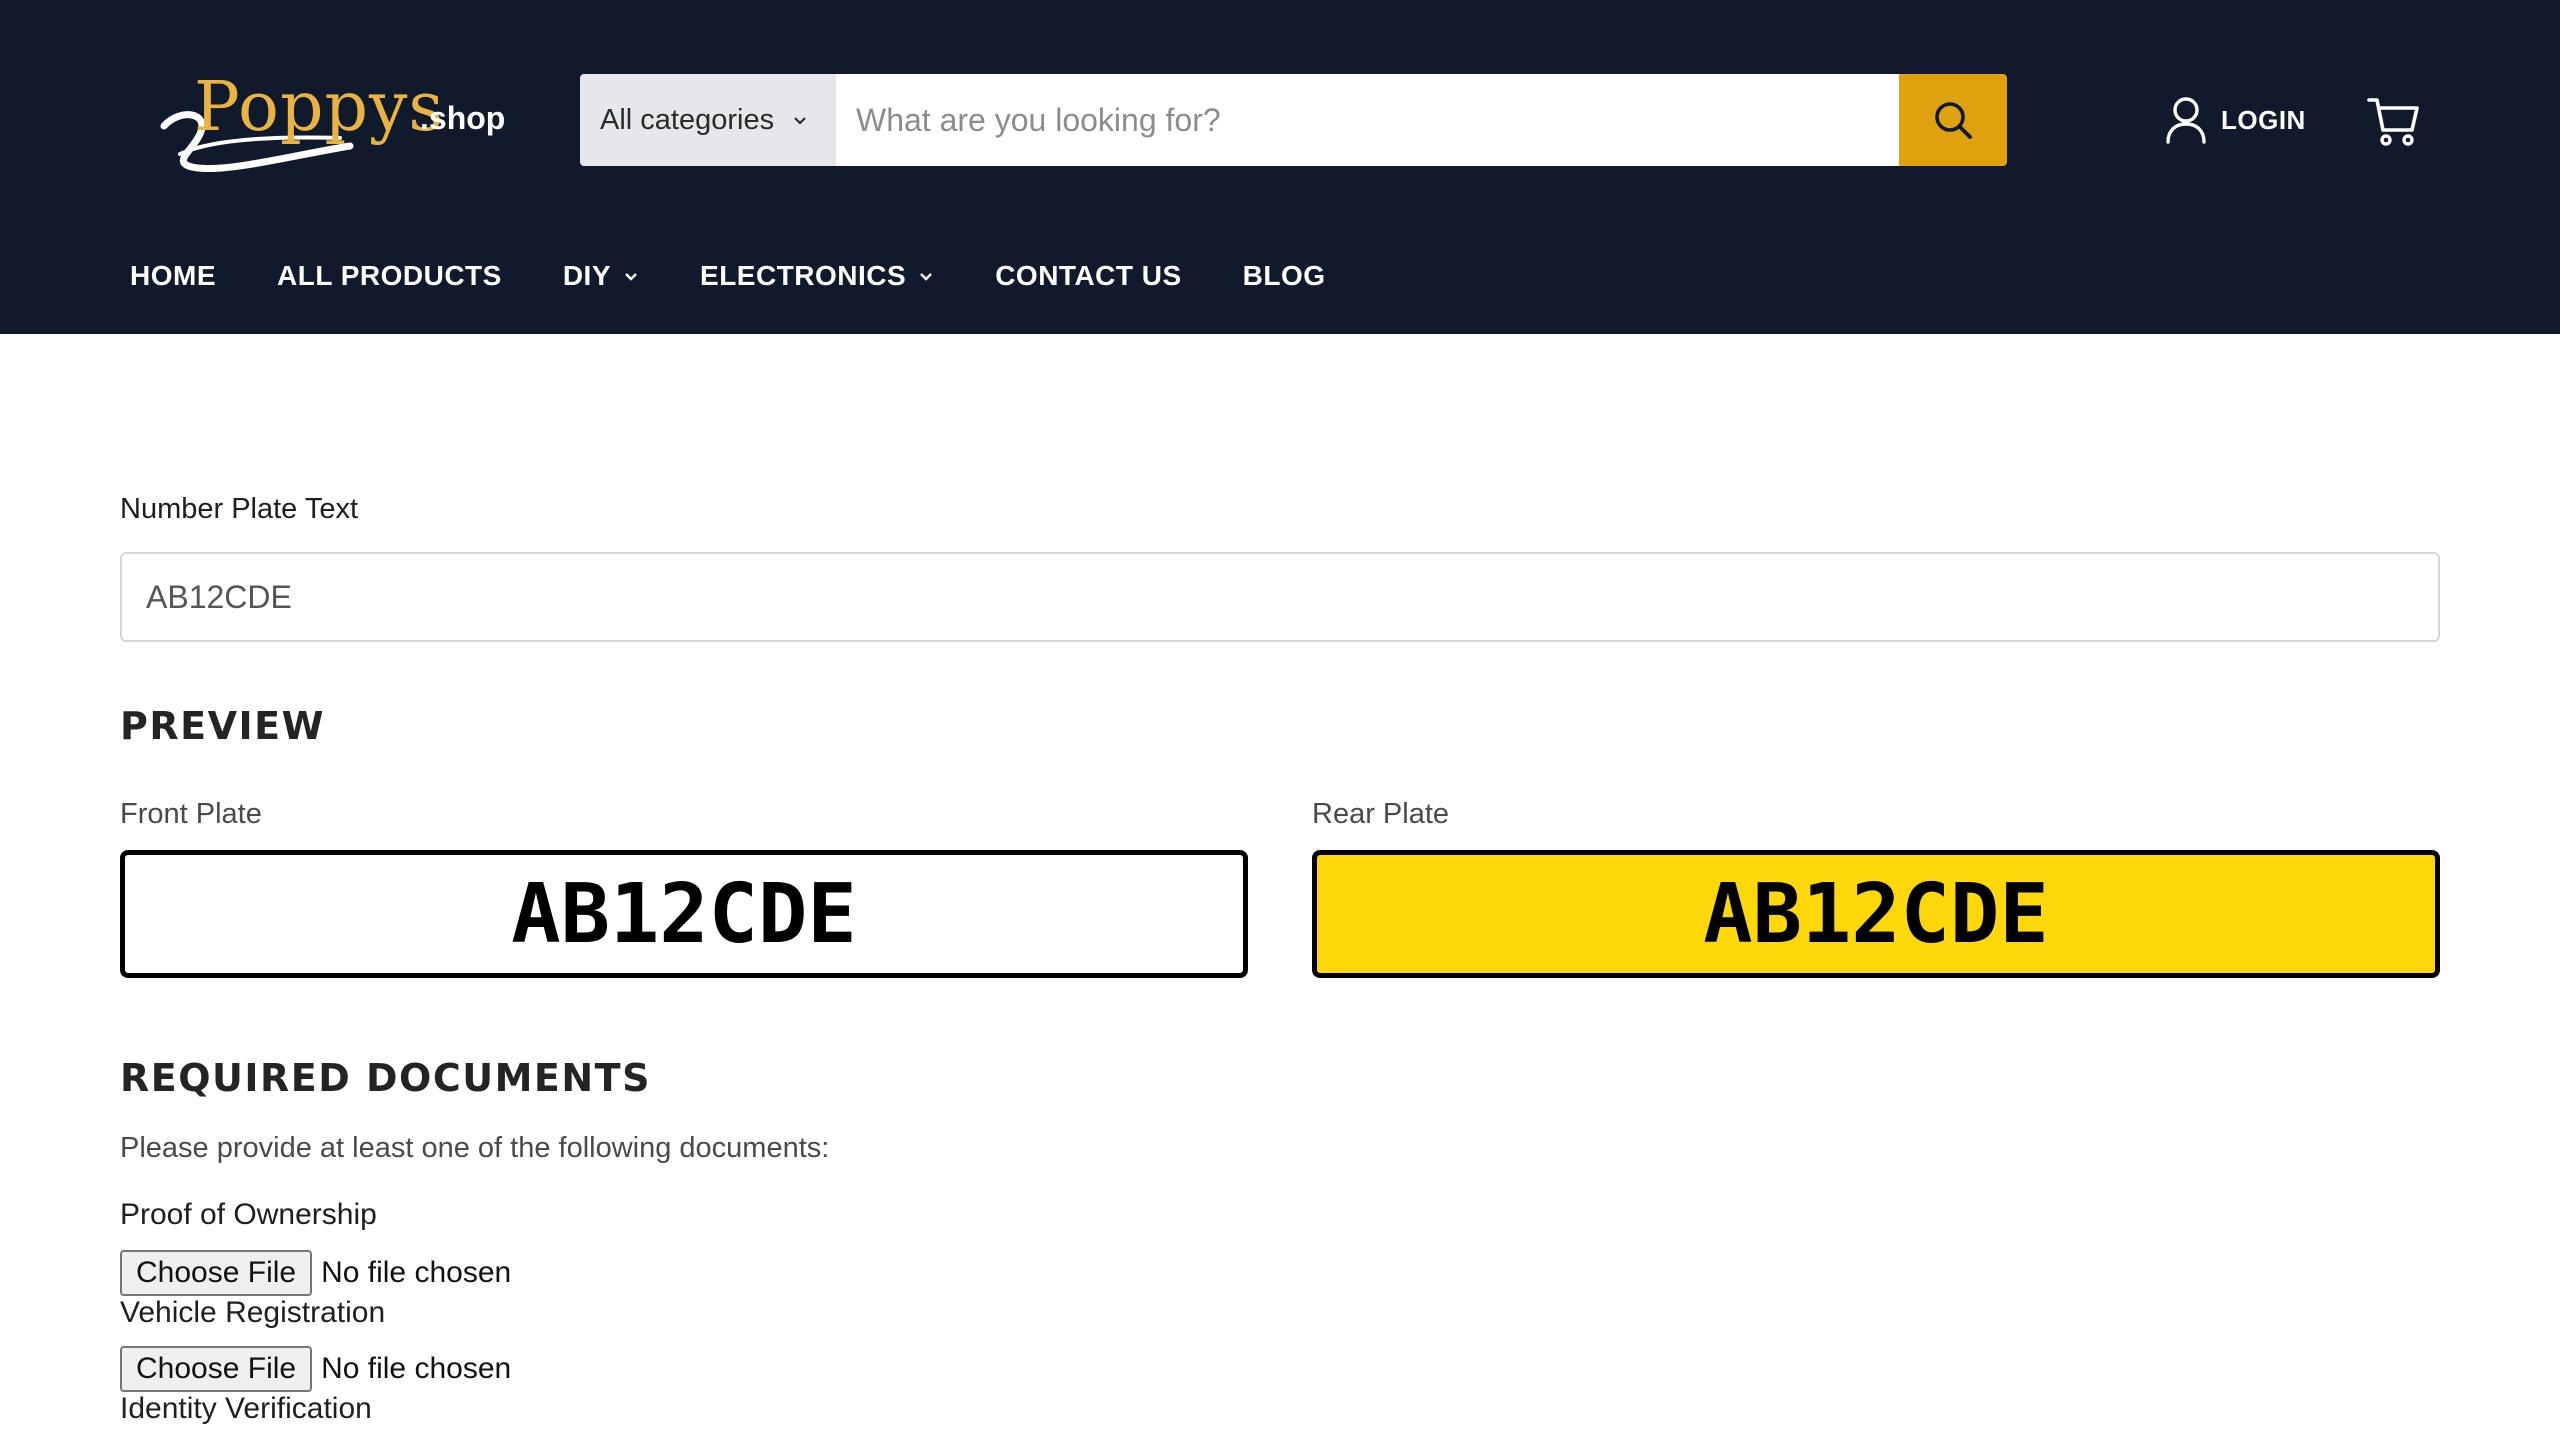 The width and height of the screenshot is (2560, 1440). Describe the element at coordinates (253, 1312) in the screenshot. I see `vehicle-registration-label: Vehicle Registration` at that location.